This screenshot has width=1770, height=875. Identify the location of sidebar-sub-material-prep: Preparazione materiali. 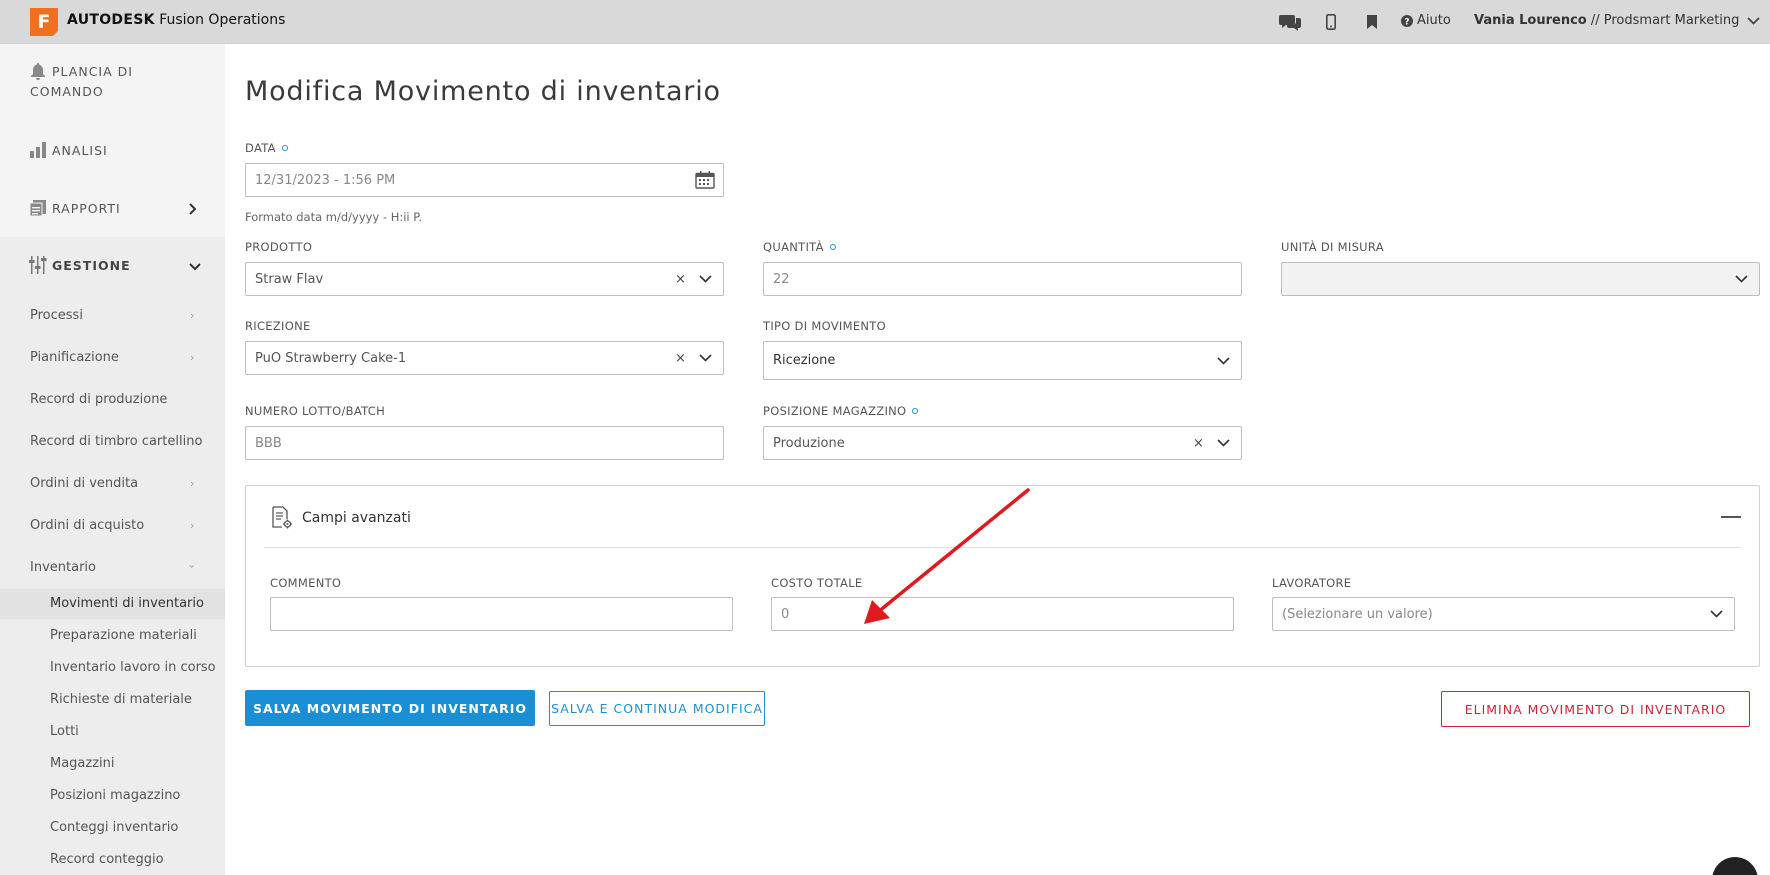
(123, 635).